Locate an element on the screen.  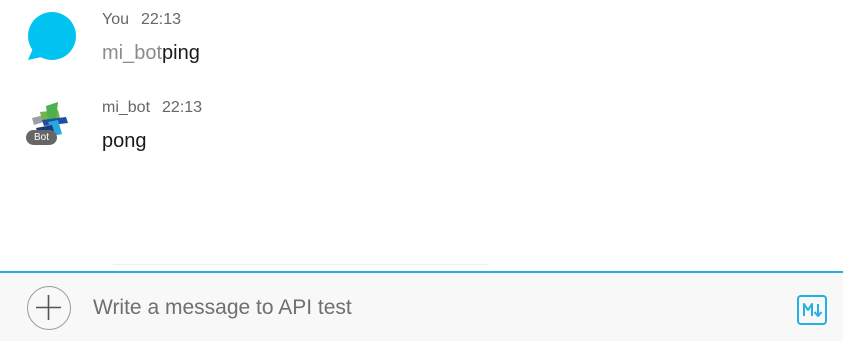
message-input is located at coordinates (418, 308).